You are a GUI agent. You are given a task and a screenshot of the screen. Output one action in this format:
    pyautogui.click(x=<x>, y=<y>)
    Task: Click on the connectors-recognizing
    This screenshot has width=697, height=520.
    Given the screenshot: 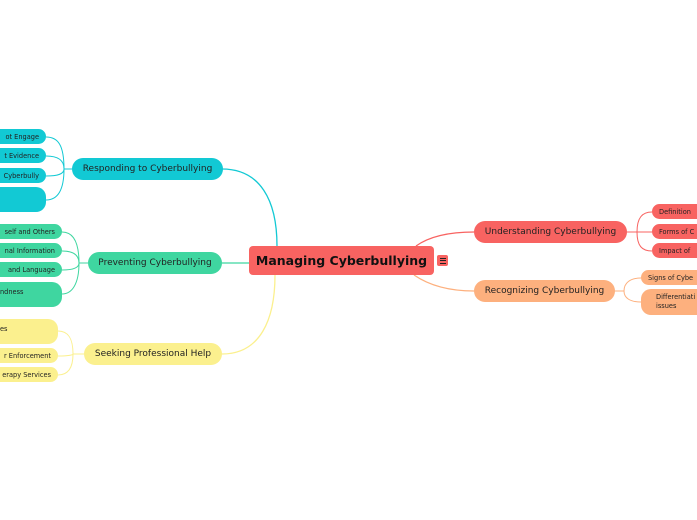 What is the action you would take?
    pyautogui.click(x=628, y=290)
    